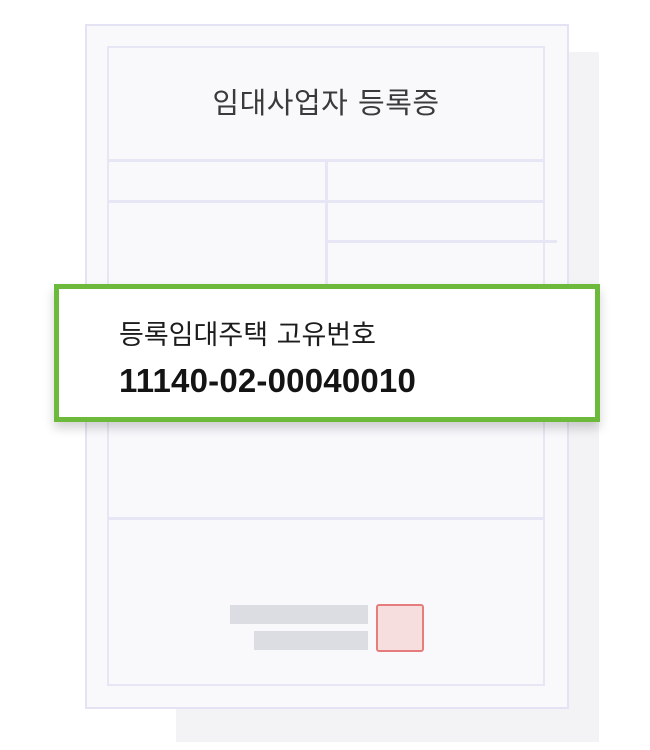 The image size is (650, 750). What do you see at coordinates (268, 380) in the screenshot?
I see `unique-number-value: 11140-02-00040010` at bounding box center [268, 380].